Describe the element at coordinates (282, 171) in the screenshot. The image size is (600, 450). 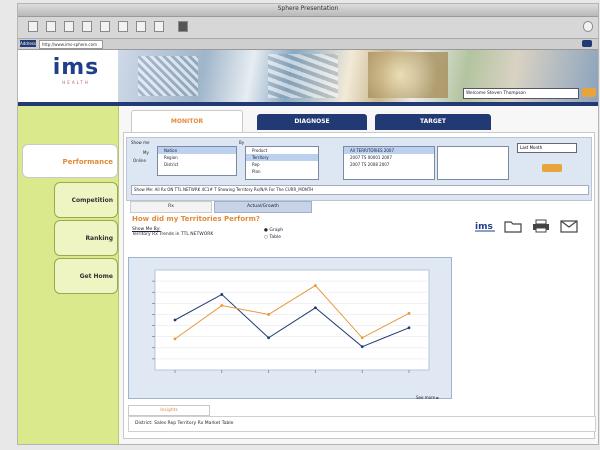
I see `list-item: Plan` at that location.